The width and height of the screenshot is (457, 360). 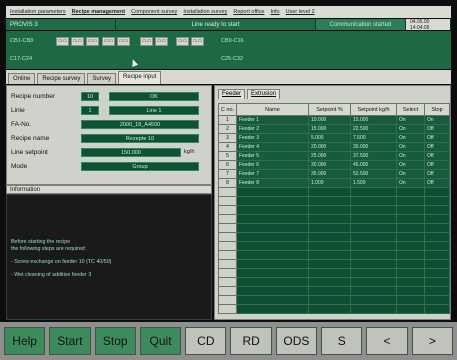 I want to click on menu-installation-parameters: Installation parameters, so click(x=38, y=12).